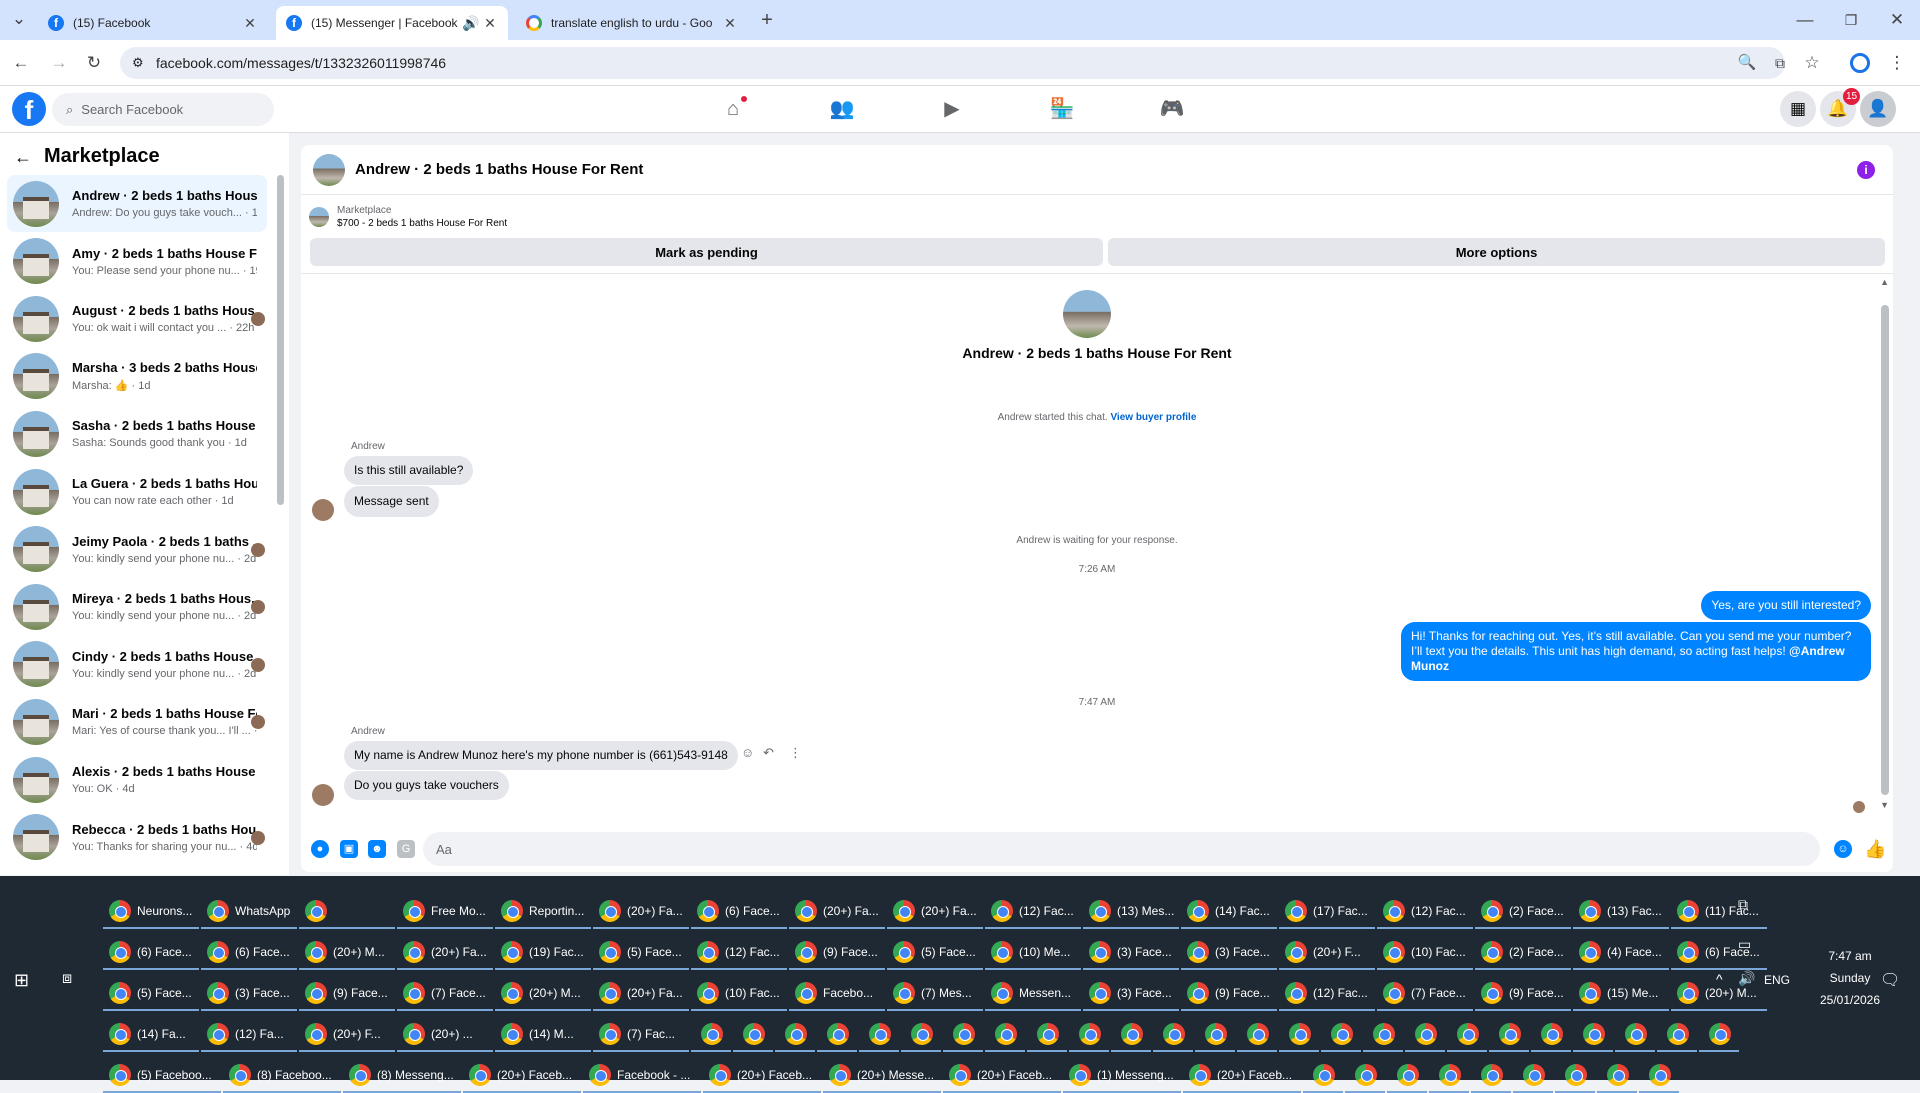  Describe the element at coordinates (1780, 63) in the screenshot. I see `cast-icon: ⧉` at that location.